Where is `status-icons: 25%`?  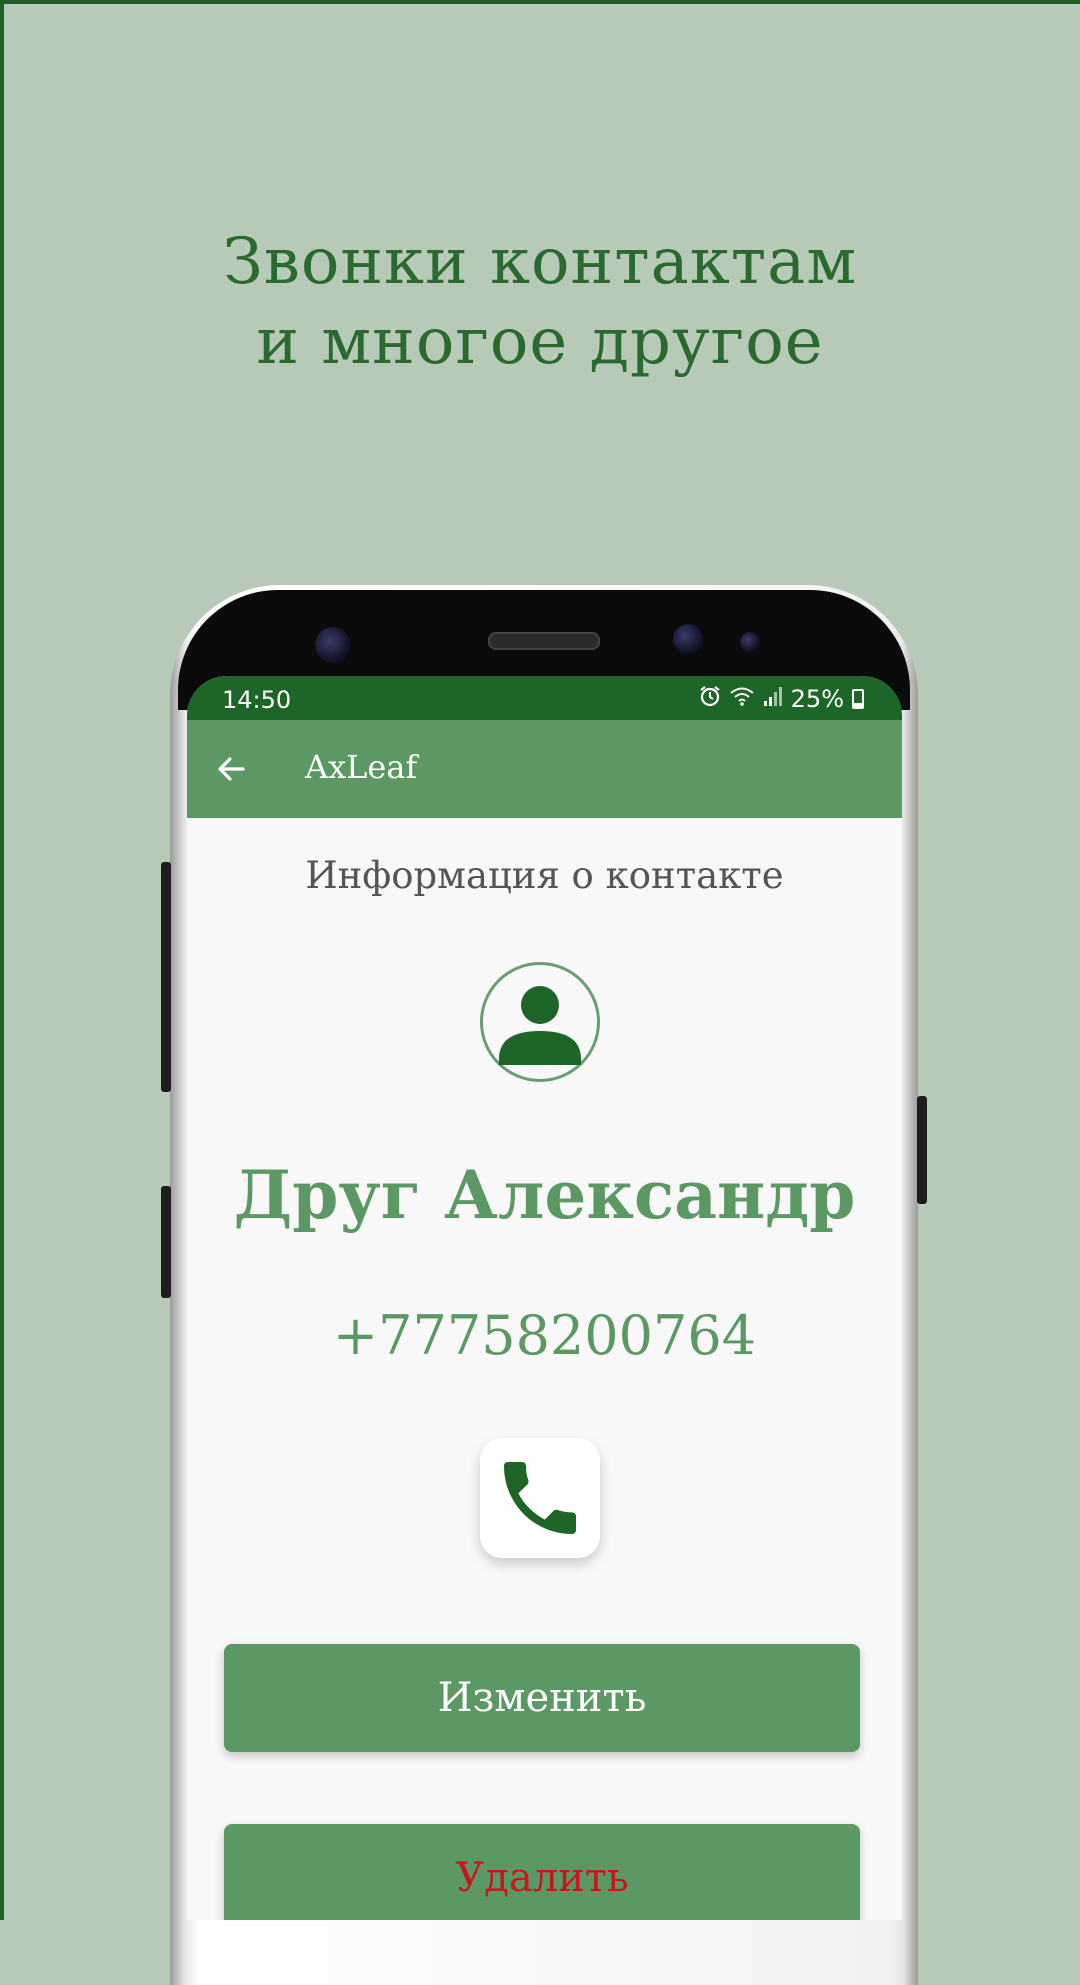
status-icons: 25% is located at coordinates (781, 699).